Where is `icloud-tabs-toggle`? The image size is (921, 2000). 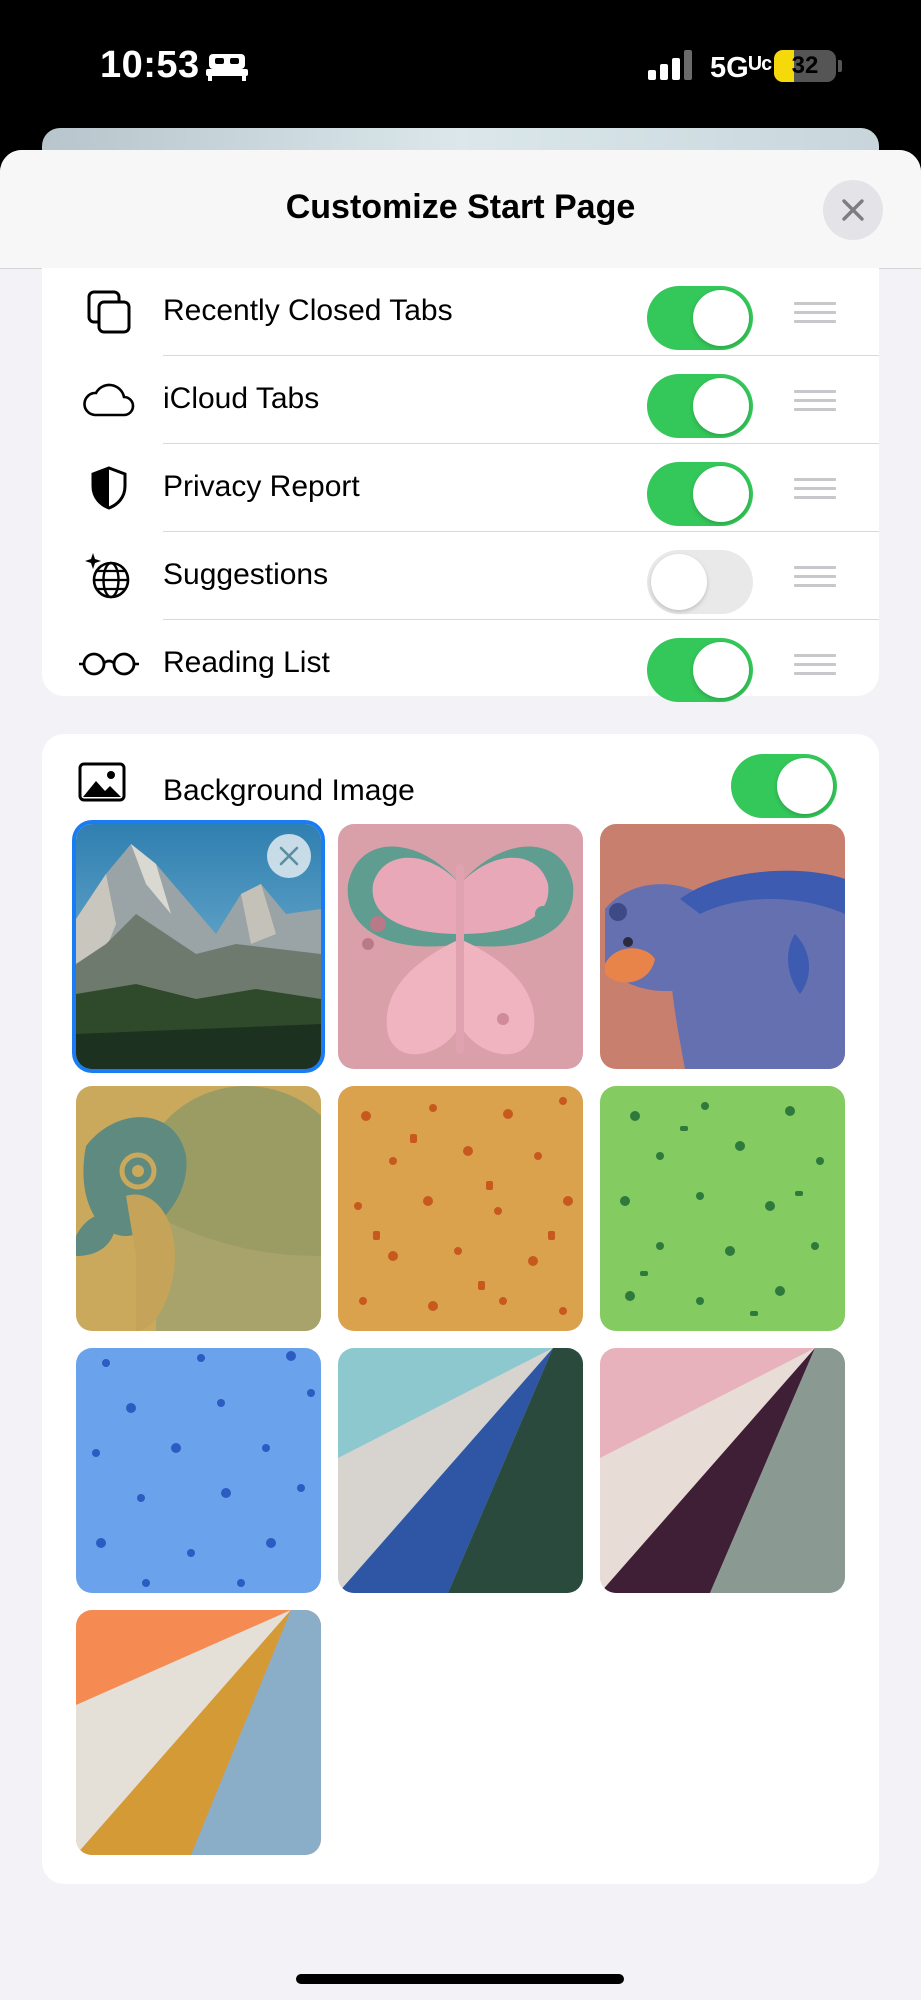
icloud-tabs-toggle is located at coordinates (700, 406).